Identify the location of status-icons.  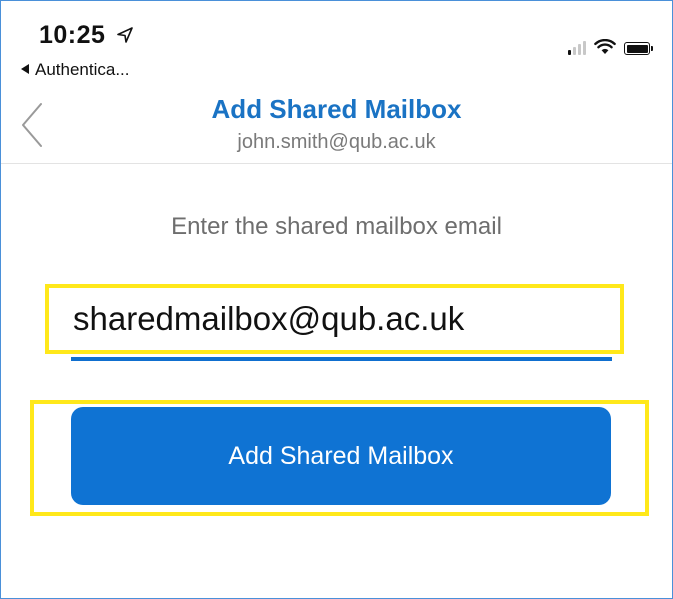
(610, 46).